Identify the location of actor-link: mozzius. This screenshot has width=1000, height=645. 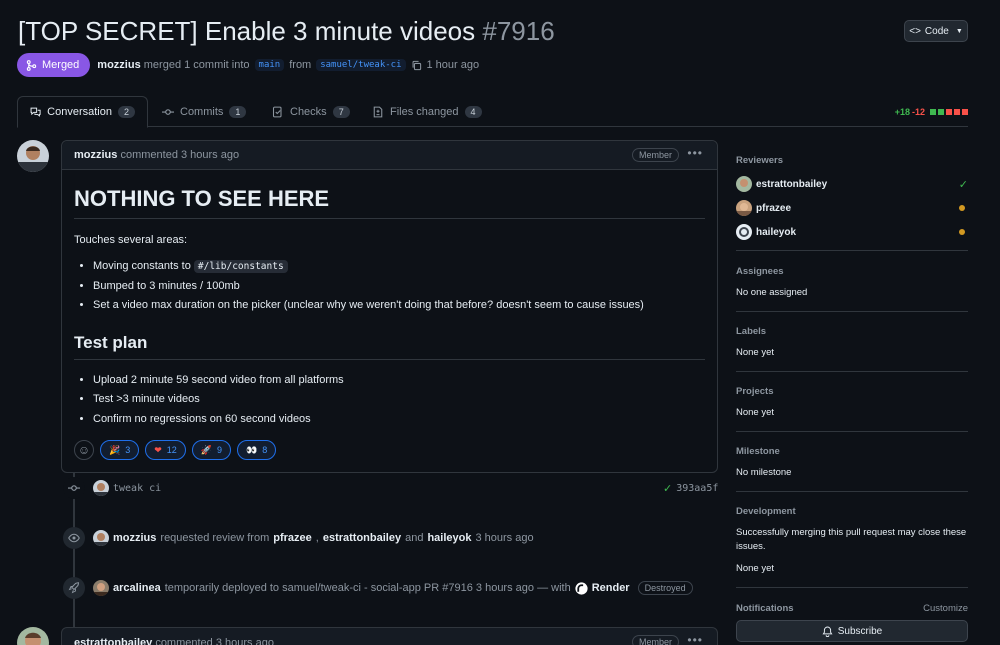
(134, 538).